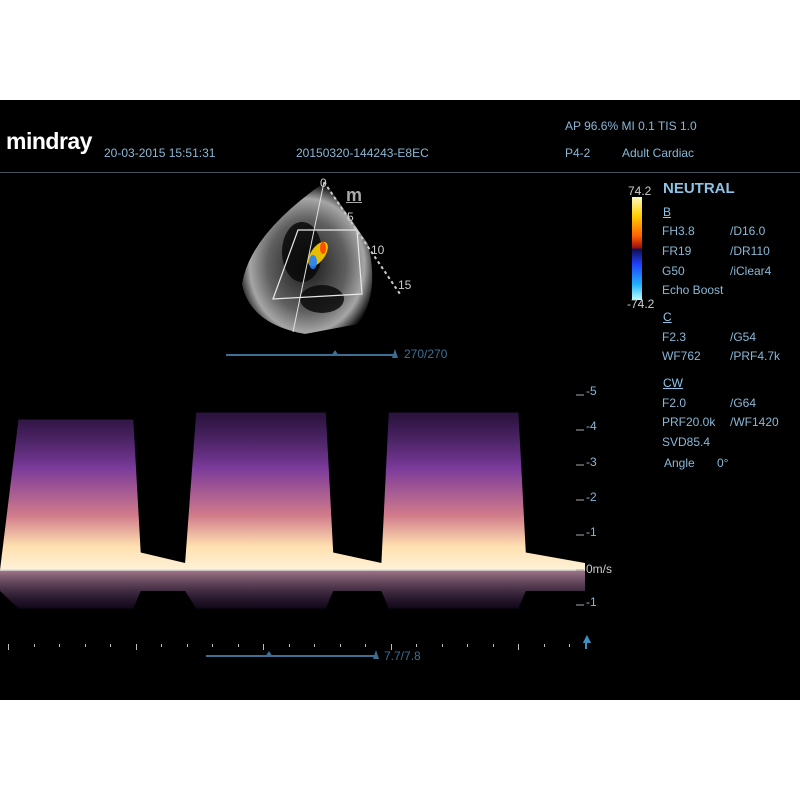 The width and height of the screenshot is (800, 800). What do you see at coordinates (686, 442) in the screenshot?
I see `svd-readout: SVD85.4` at bounding box center [686, 442].